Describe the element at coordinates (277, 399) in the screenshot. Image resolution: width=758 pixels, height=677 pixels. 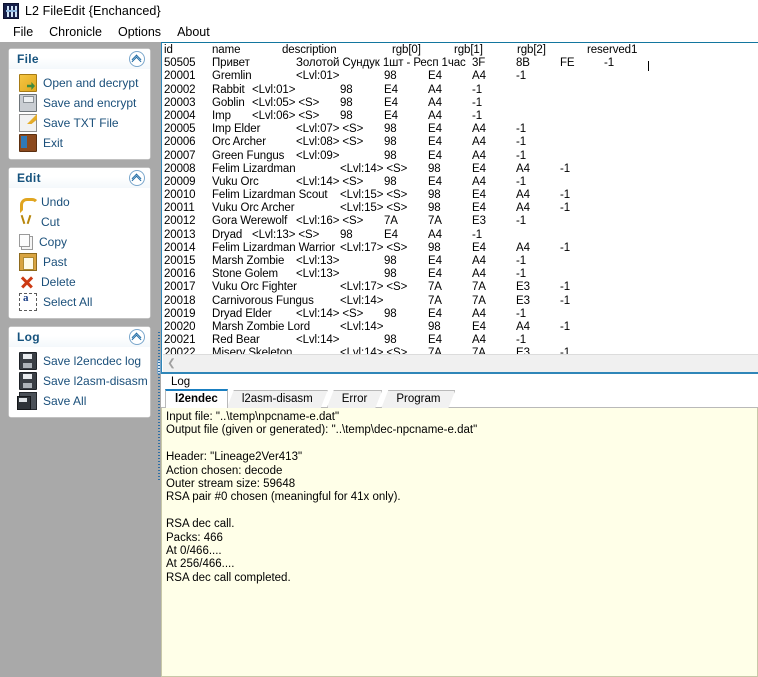
I see `tab-l2asm-disasm: l2asm-disasm` at that location.